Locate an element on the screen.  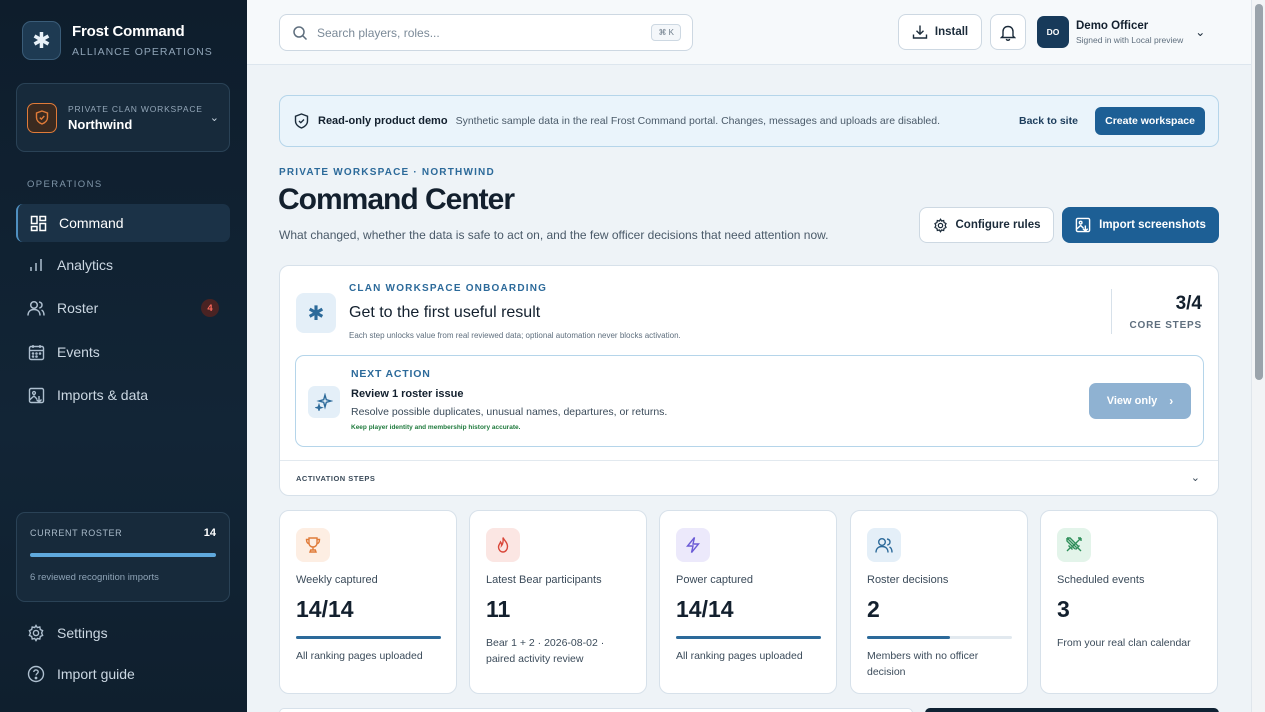
demo-banner-title: Read-only product demo is located at coordinates (383, 121).